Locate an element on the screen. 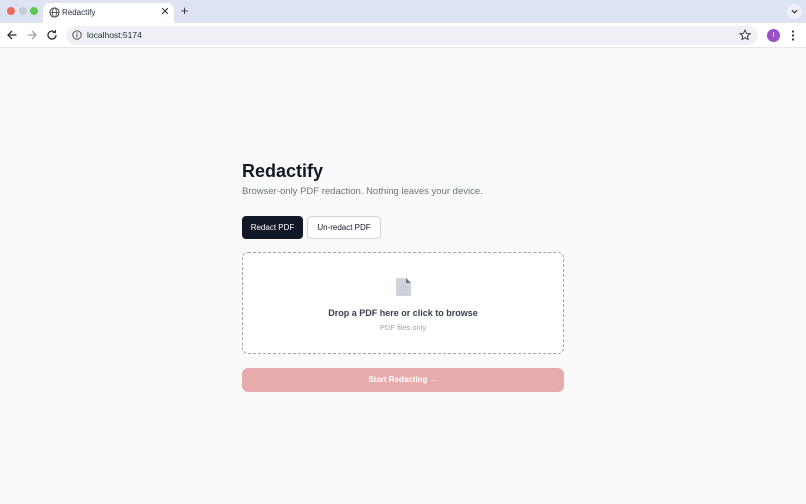 This screenshot has height=504, width=806. unredact-pdf-tab: Un-redact PDF is located at coordinates (344, 227).